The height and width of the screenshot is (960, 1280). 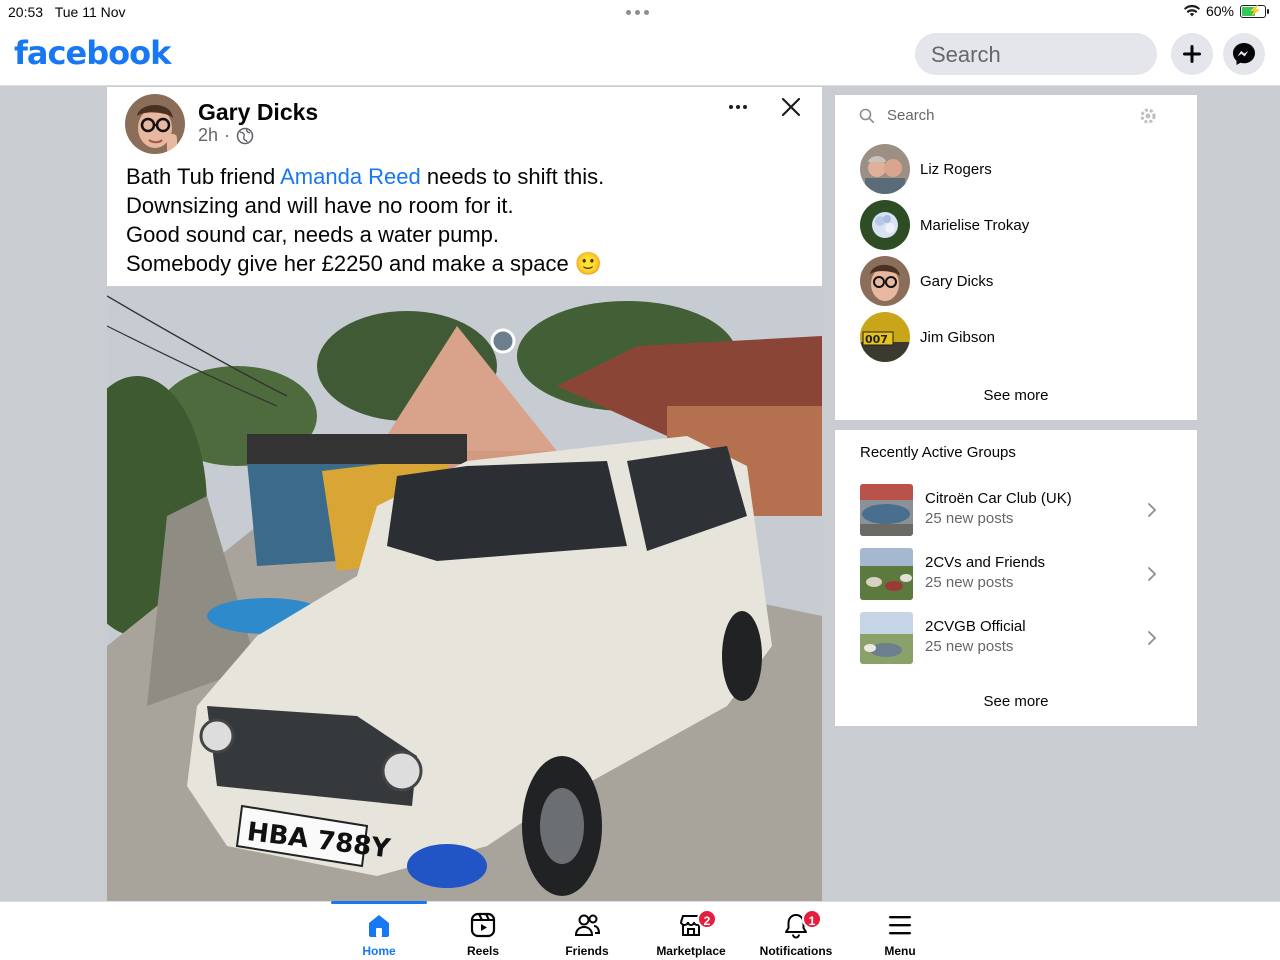 I want to click on status-bar: 20:53 Tue 11 Nov 60% ⚡, so click(x=640, y=12).